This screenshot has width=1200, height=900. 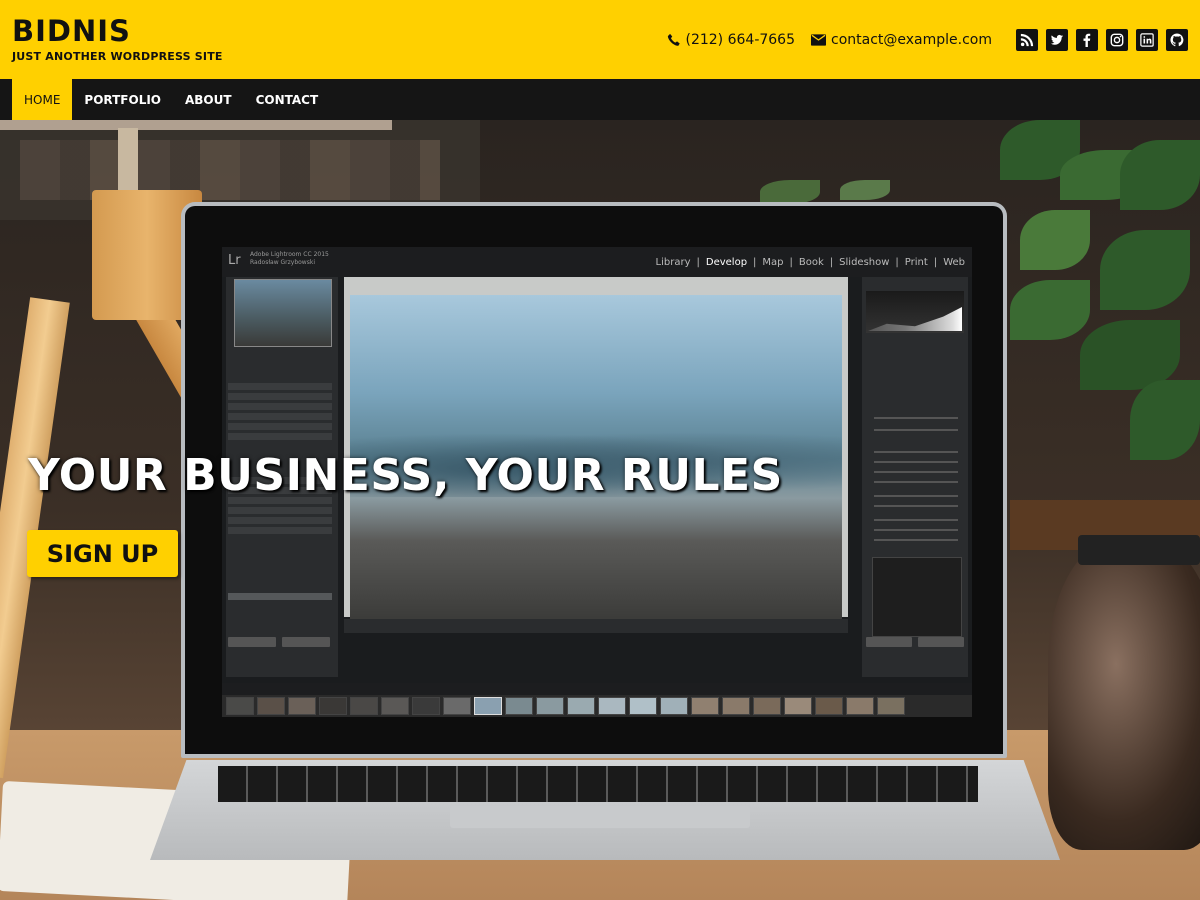 I want to click on phone-link: (212) 664-7665, so click(x=731, y=39).